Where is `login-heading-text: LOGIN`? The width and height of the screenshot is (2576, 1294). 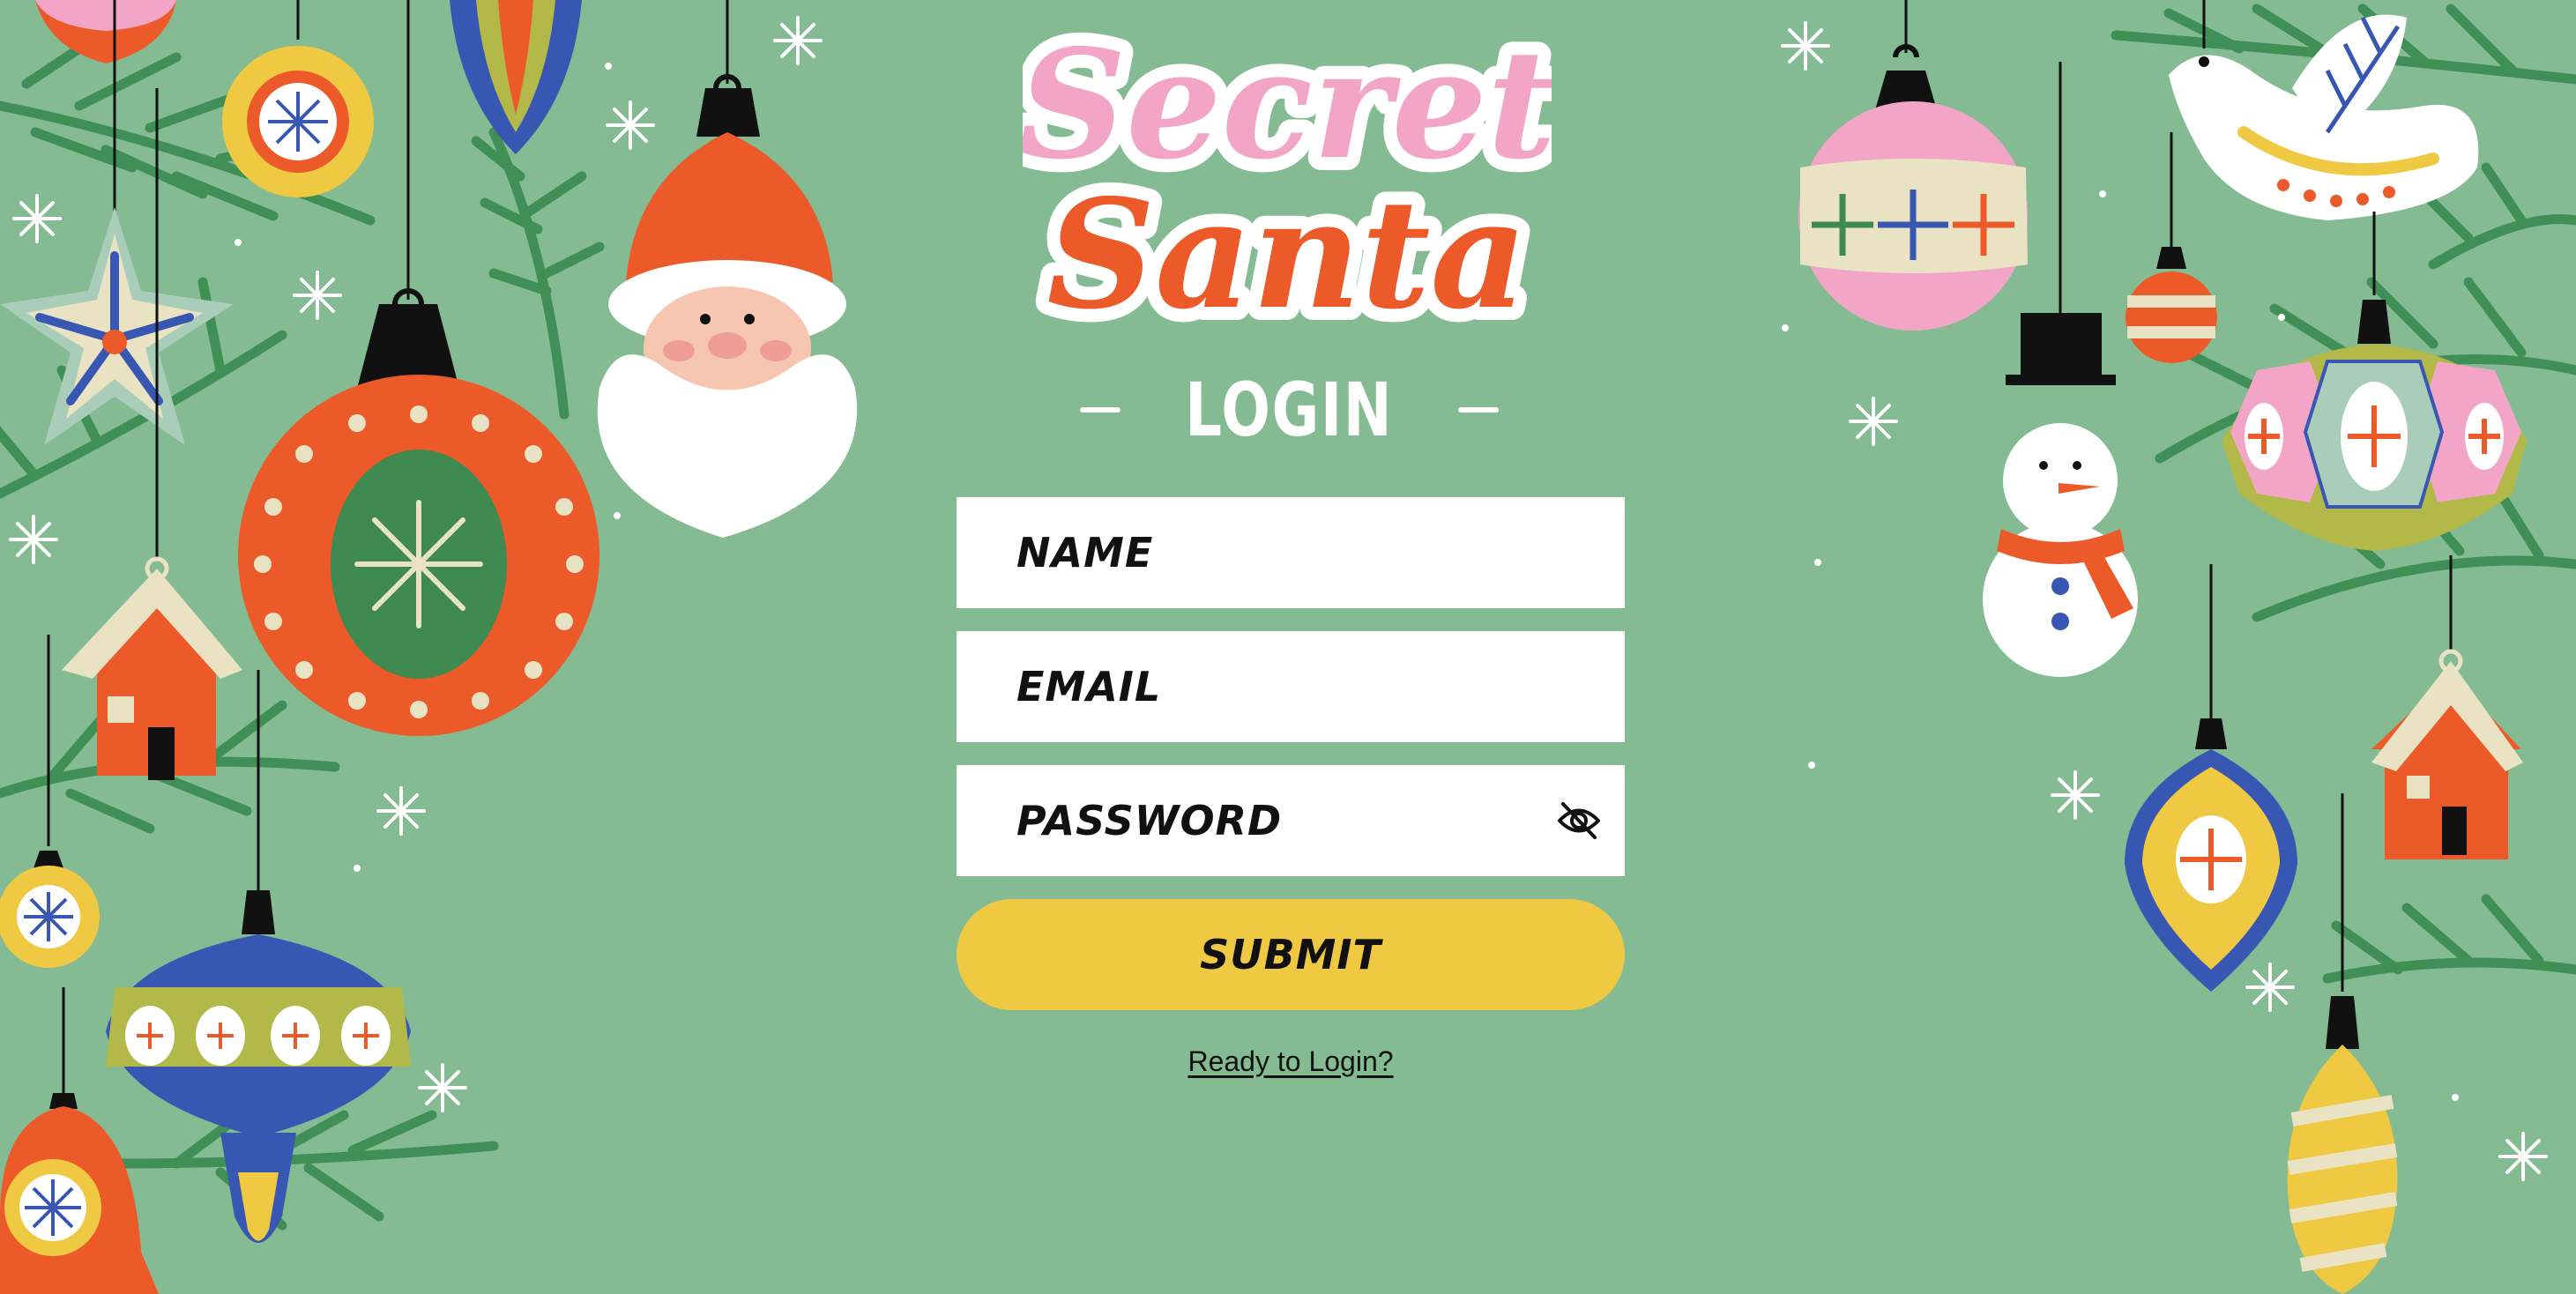 login-heading-text: LOGIN is located at coordinates (1290, 410).